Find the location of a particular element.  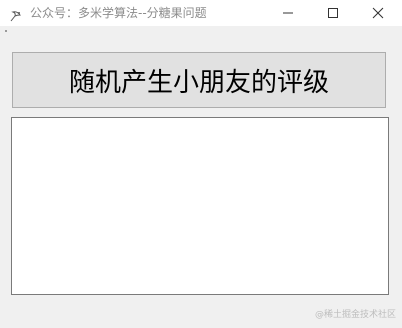

minimize-button is located at coordinates (288, 13).